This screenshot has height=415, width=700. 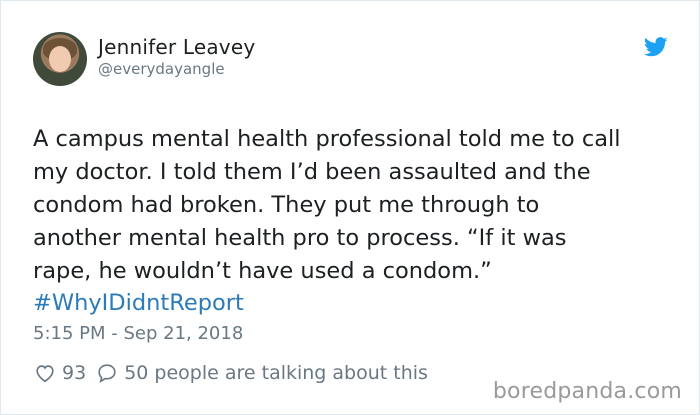 I want to click on twitter-bird-icon, so click(x=656, y=47).